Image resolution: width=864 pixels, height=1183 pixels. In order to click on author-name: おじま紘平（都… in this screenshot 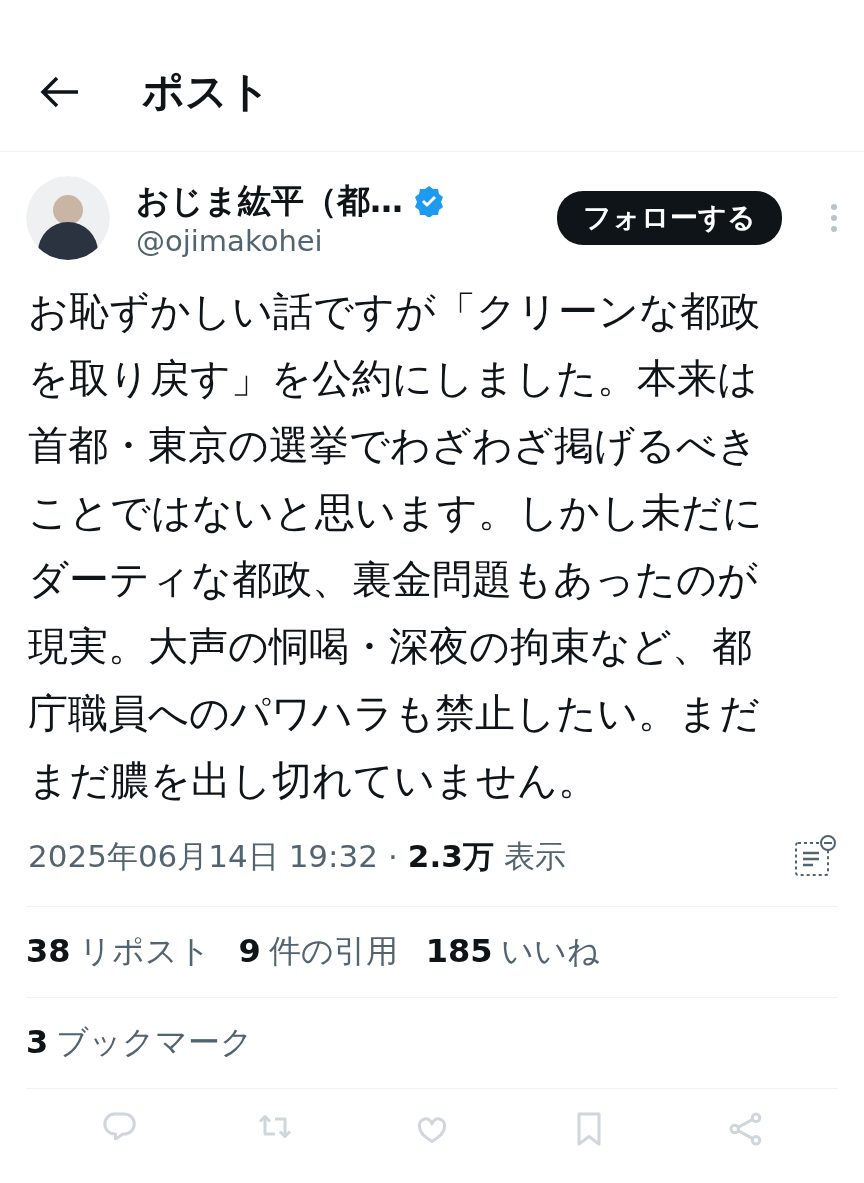, I will do `click(269, 201)`.